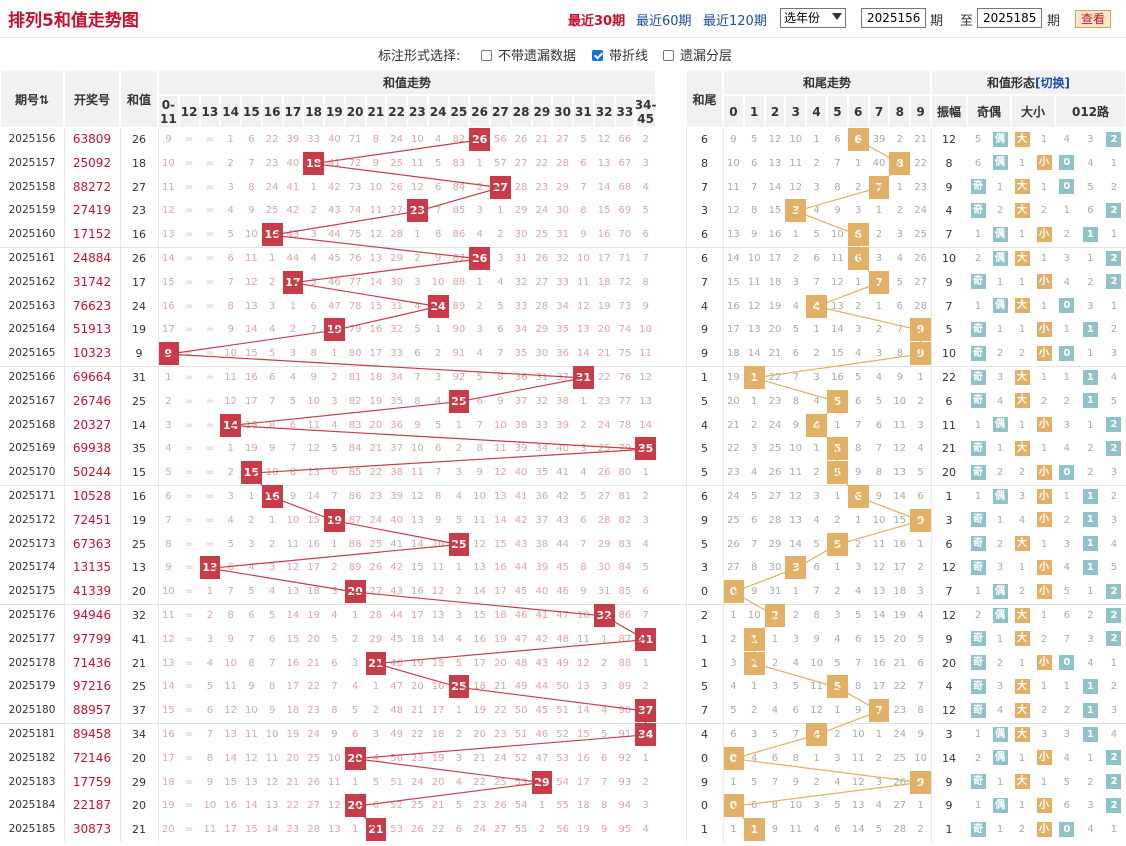  I want to click on draw-number-cell: 67363, so click(92, 543).